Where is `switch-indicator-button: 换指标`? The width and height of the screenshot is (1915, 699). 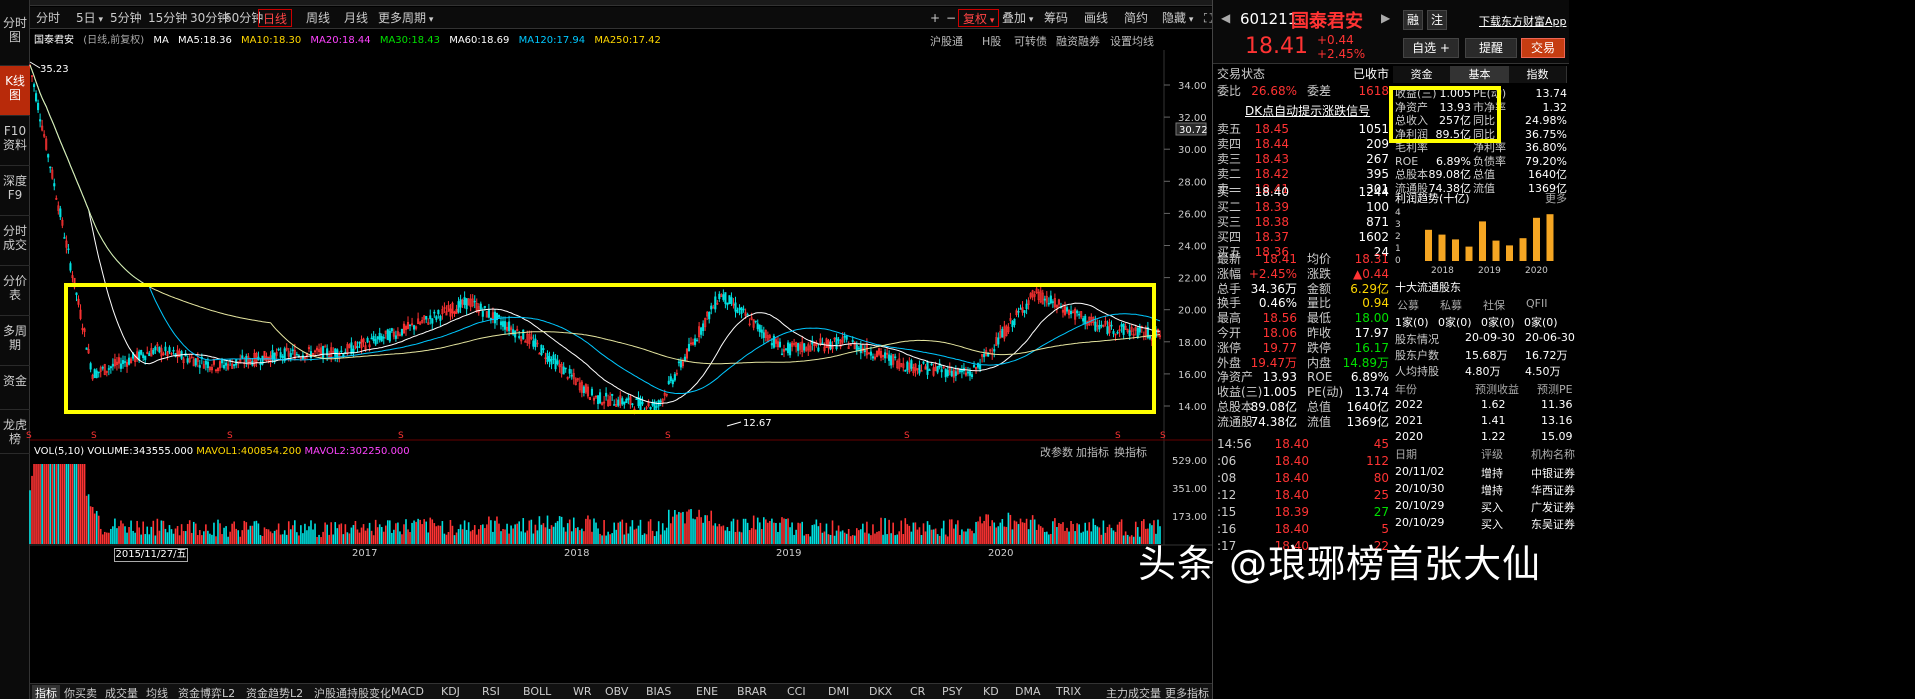
switch-indicator-button: 换指标 is located at coordinates (1130, 452).